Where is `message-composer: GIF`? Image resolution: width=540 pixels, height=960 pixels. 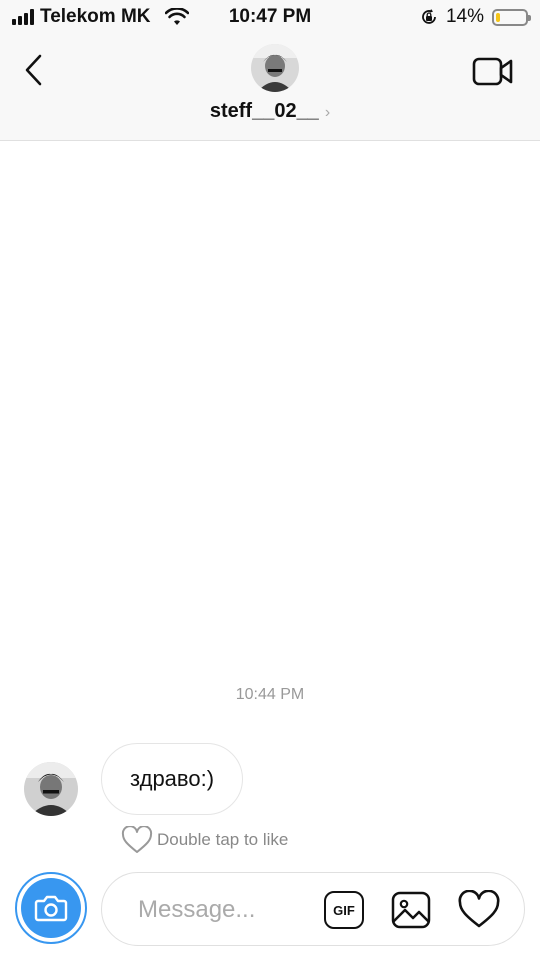
message-composer: GIF is located at coordinates (313, 909).